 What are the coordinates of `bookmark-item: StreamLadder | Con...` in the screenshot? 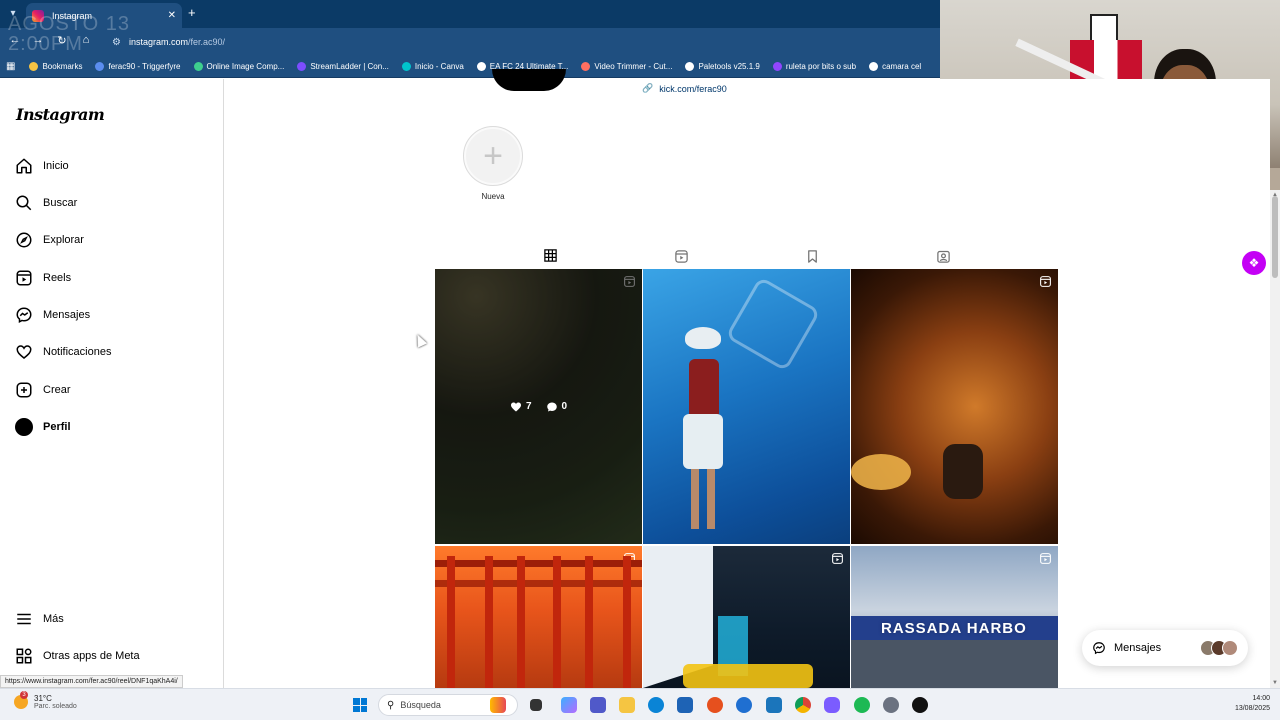 It's located at (343, 66).